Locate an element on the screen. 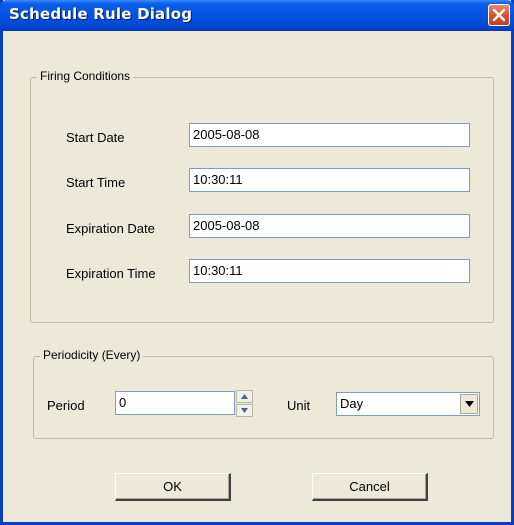 The width and height of the screenshot is (514, 525). window-title: Schedule Rule Dialog is located at coordinates (101, 14).